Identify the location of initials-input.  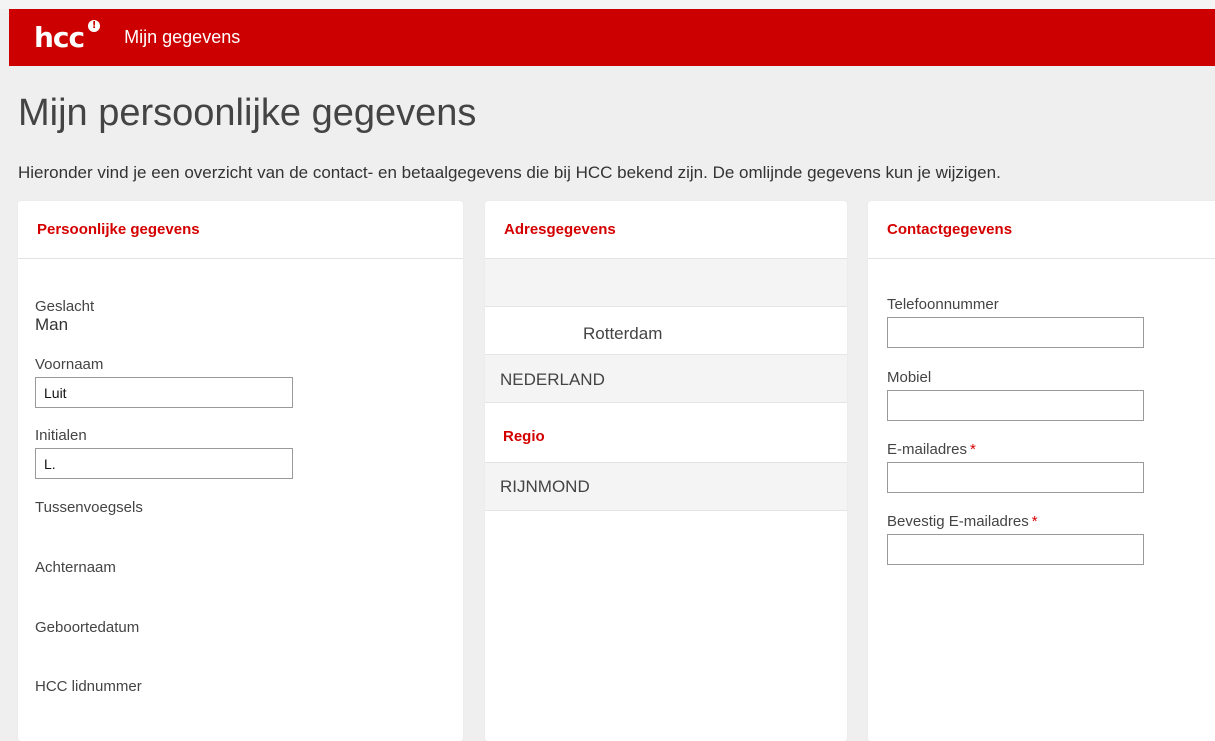
(164, 463).